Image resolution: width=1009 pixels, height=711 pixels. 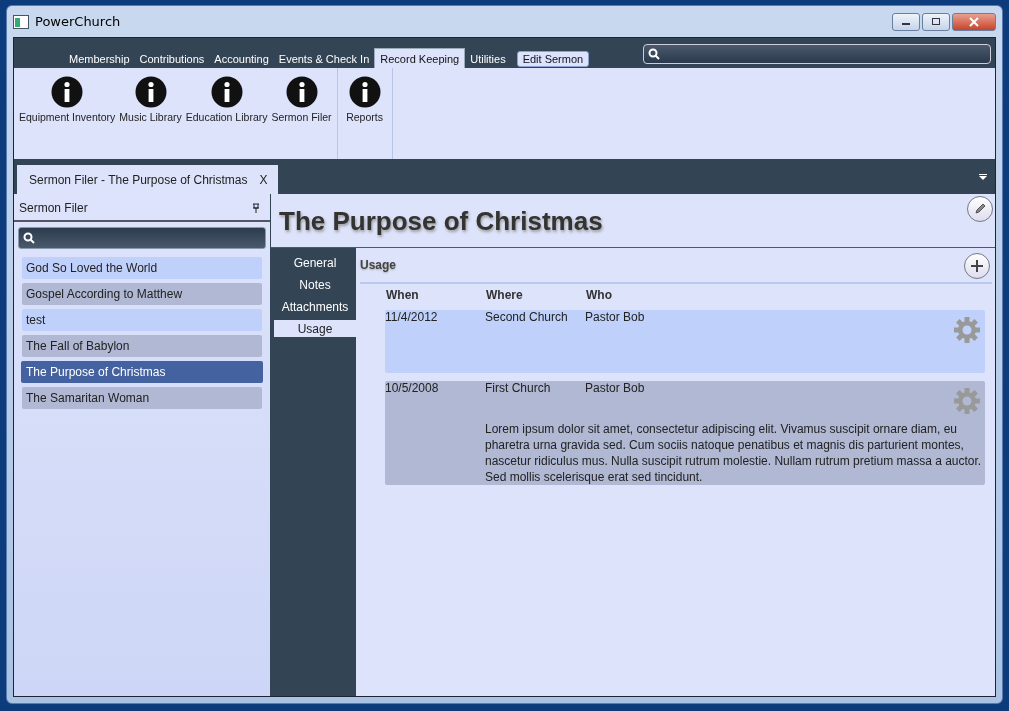 What do you see at coordinates (142, 372) in the screenshot?
I see `sermon-list-item: The Purpose of Christmas` at bounding box center [142, 372].